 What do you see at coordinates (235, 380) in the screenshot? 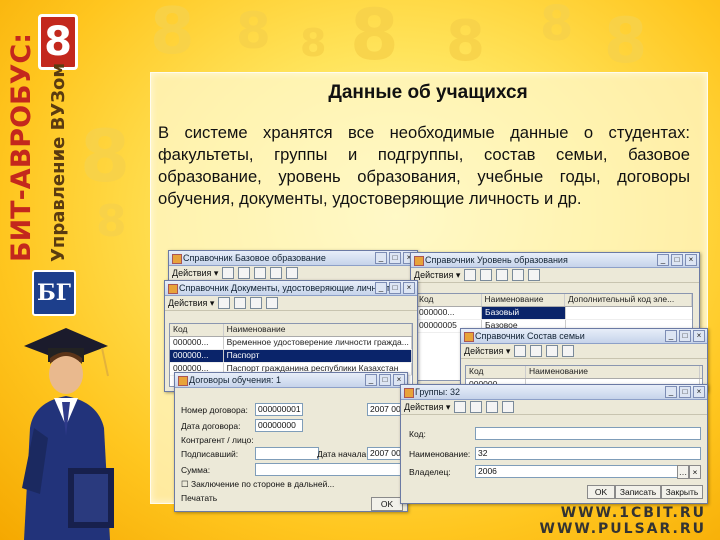
I see `window-title: Договоры обучения: 1` at bounding box center [235, 380].